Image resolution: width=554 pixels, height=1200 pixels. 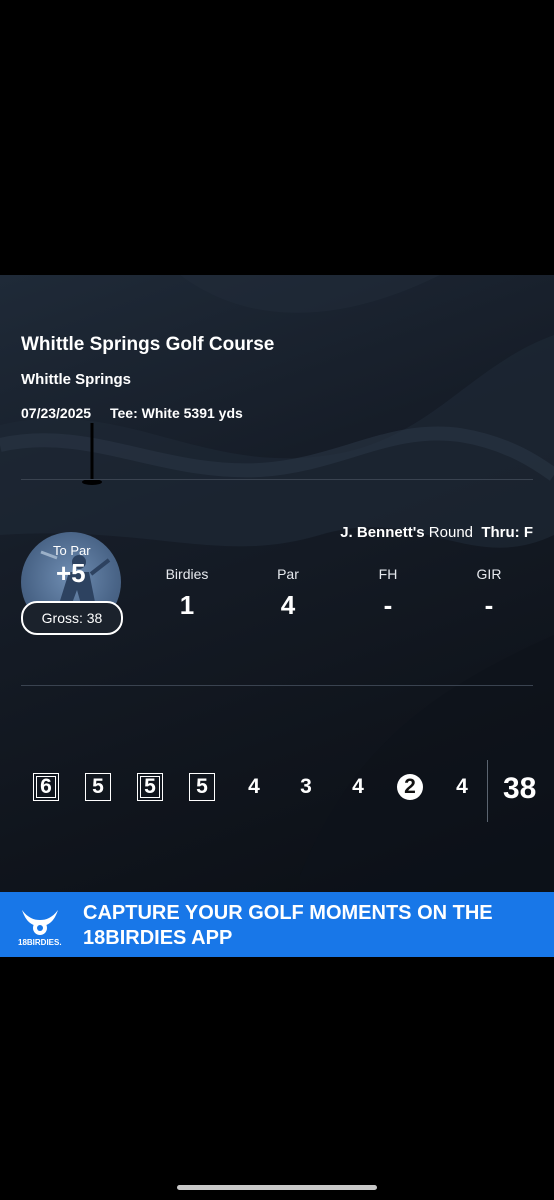 What do you see at coordinates (450, 532) in the screenshot?
I see `round-word: Round` at bounding box center [450, 532].